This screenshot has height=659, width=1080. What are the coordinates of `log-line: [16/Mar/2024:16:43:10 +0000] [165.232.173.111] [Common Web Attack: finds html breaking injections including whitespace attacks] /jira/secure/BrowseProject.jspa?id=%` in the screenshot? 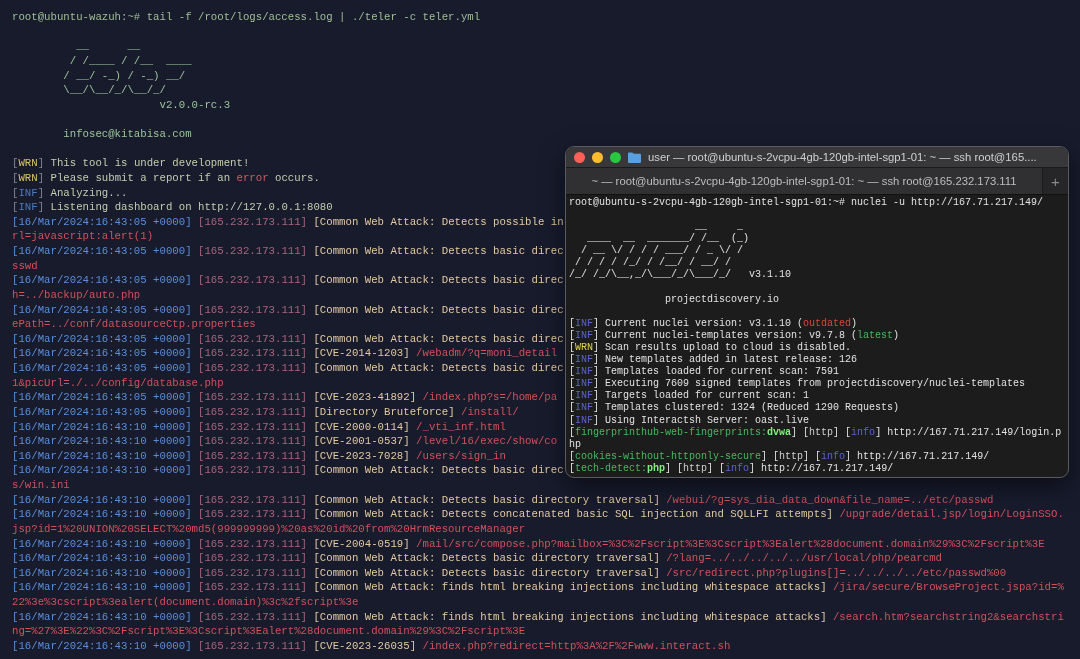 It's located at (538, 587).